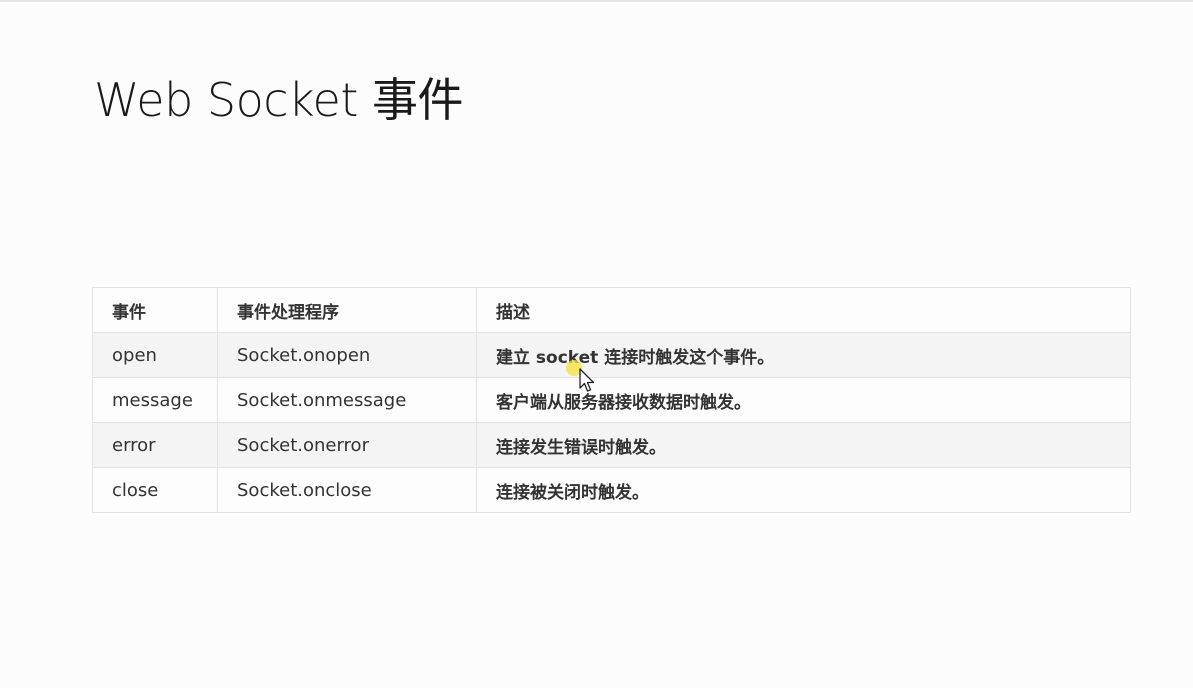 The width and height of the screenshot is (1193, 688). I want to click on event-description-cell: 连接被关闭时触发。, so click(803, 490).